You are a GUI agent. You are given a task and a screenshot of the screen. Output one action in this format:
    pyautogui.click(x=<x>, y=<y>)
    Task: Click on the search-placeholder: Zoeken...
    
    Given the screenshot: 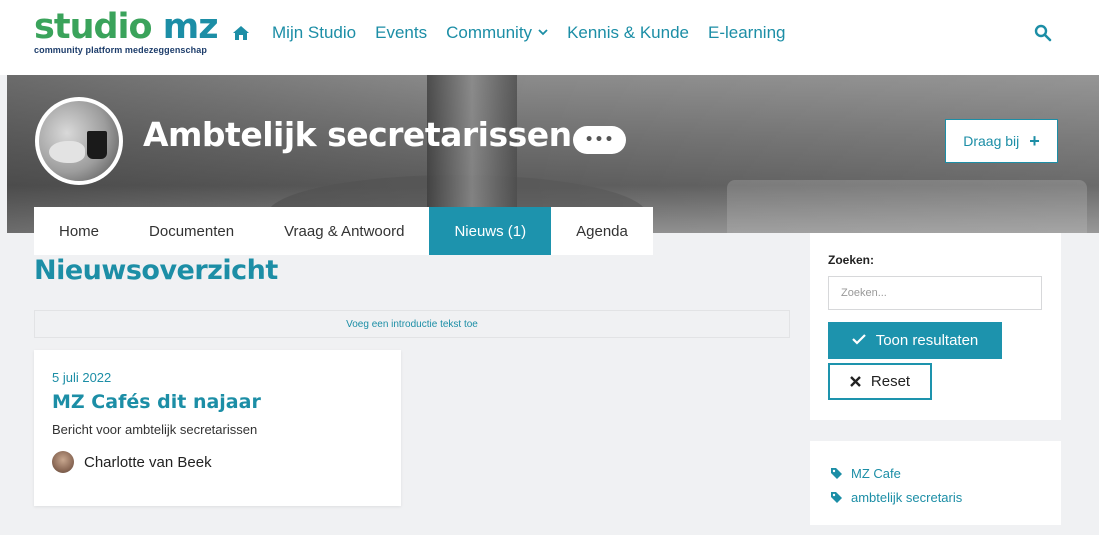 What is the action you would take?
    pyautogui.click(x=864, y=293)
    